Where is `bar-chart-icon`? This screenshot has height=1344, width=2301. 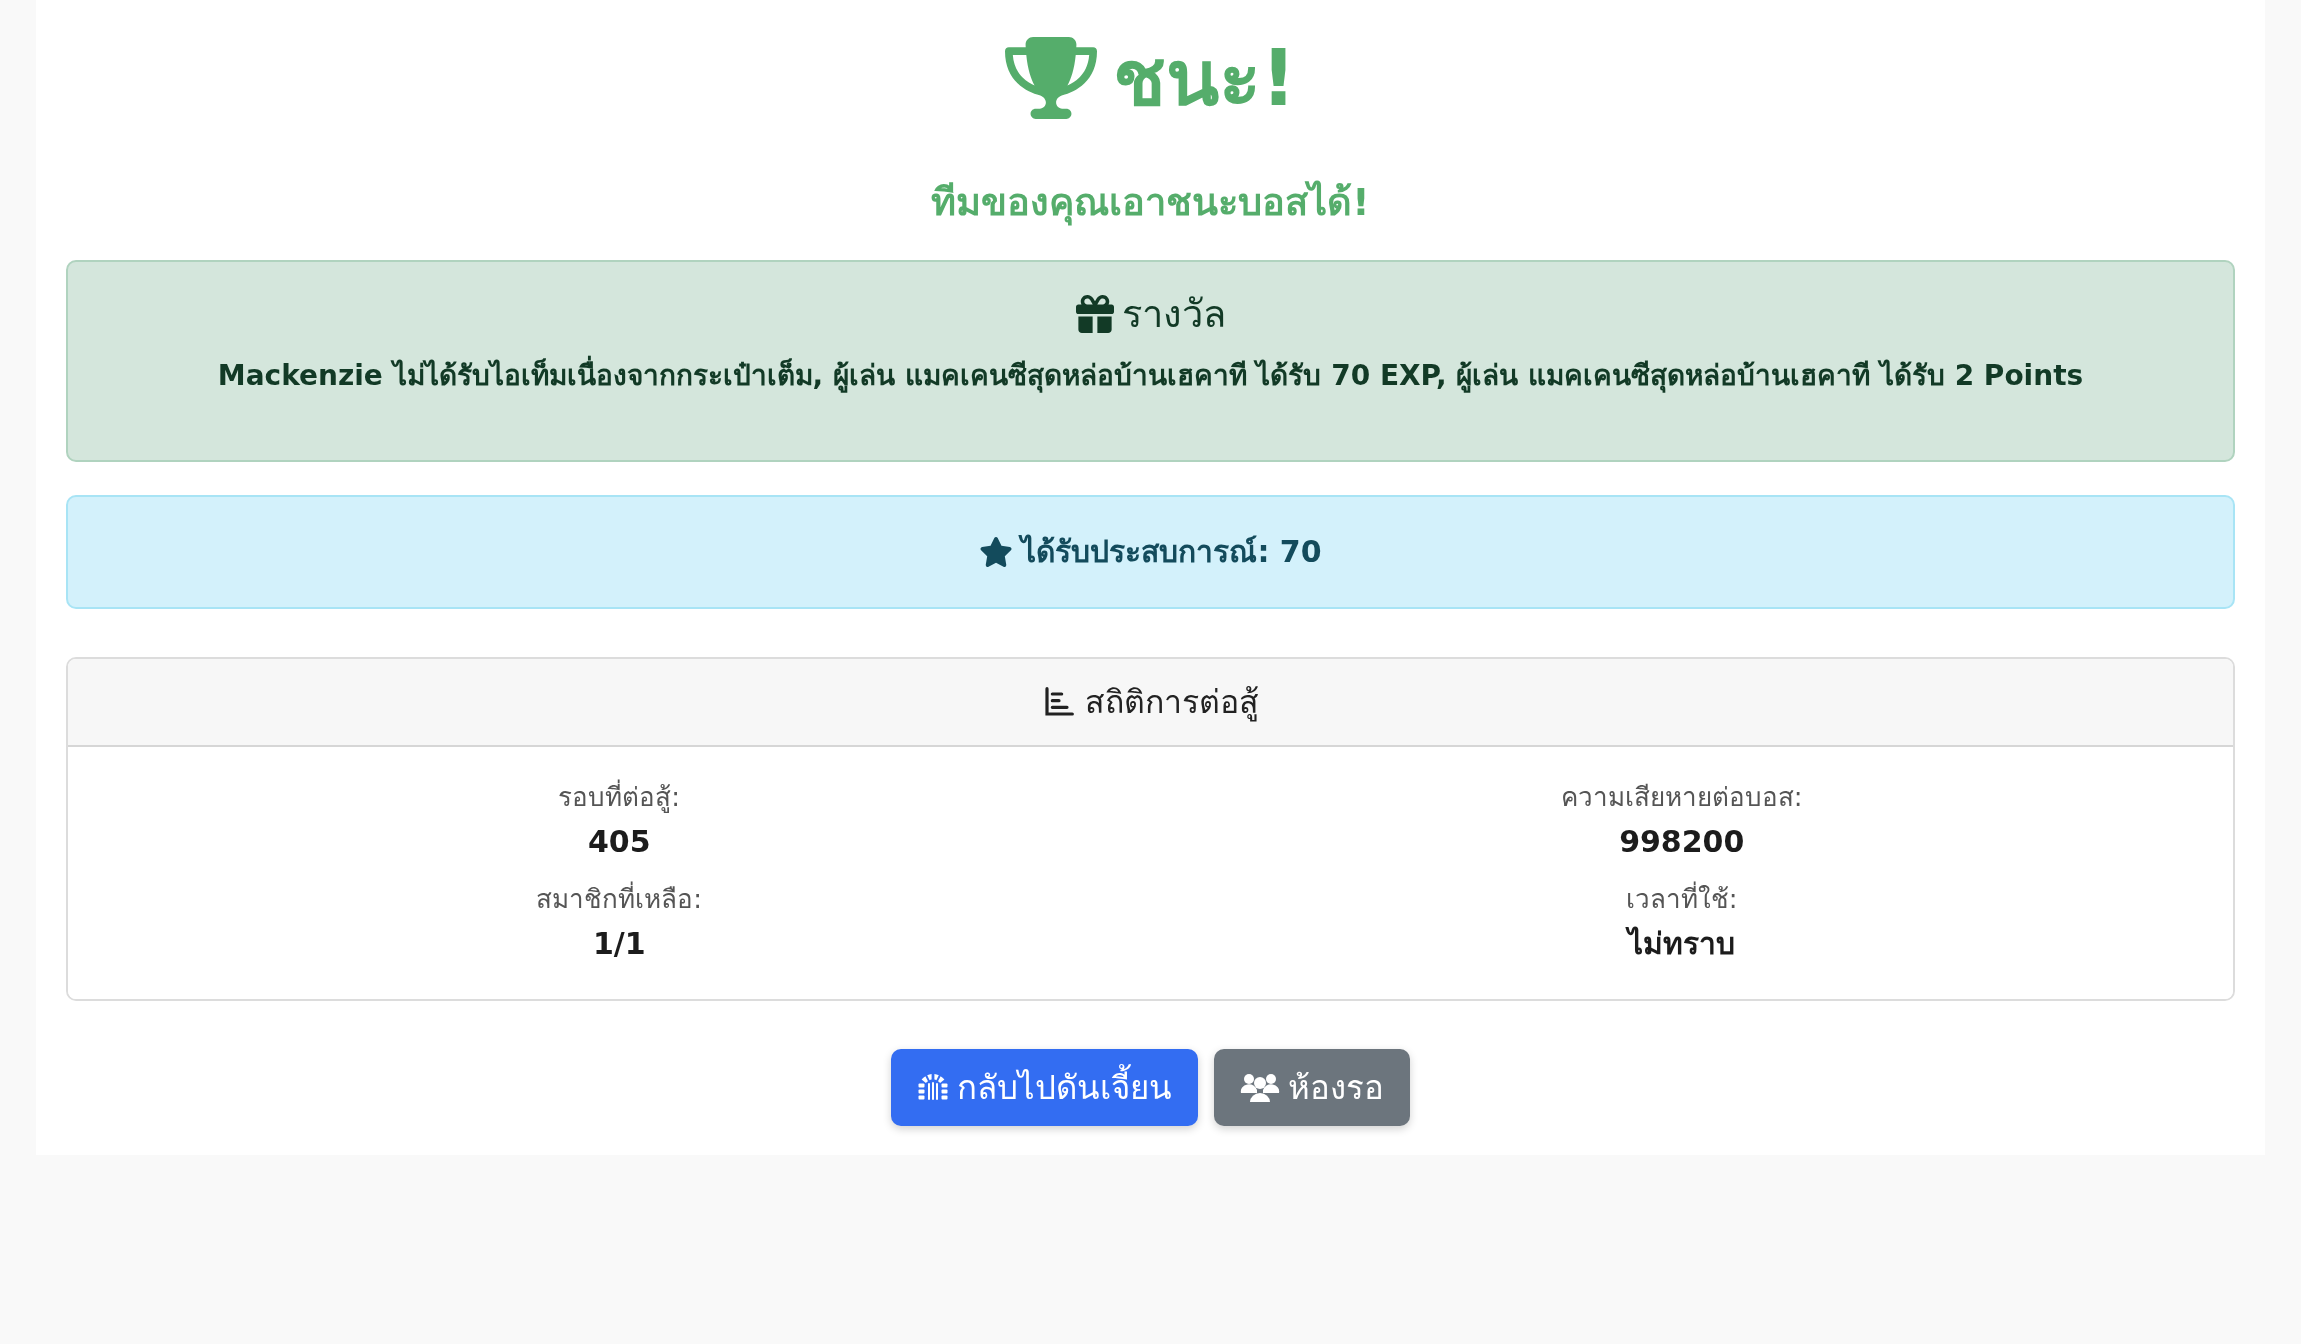 bar-chart-icon is located at coordinates (1058, 702).